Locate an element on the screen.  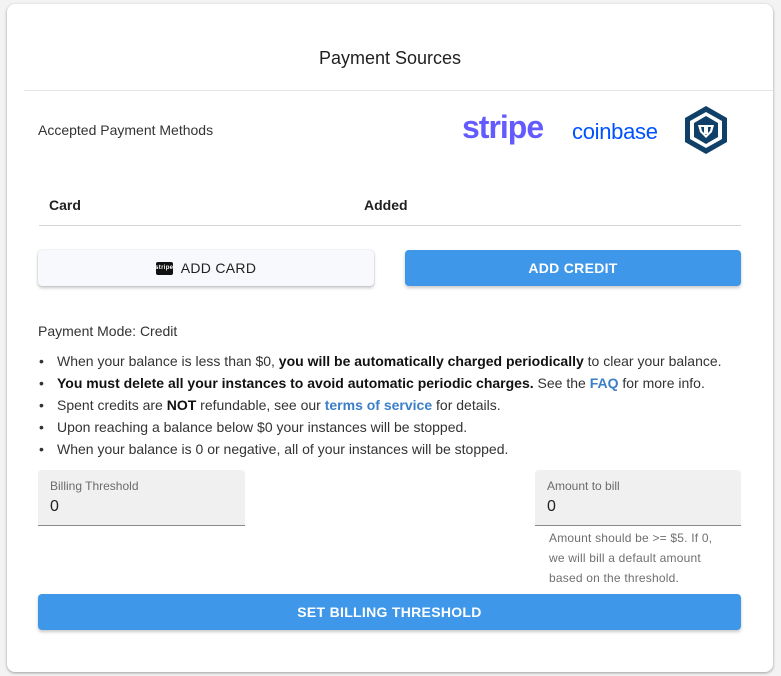
bullet-text: Spent credits are is located at coordinates (112, 405).